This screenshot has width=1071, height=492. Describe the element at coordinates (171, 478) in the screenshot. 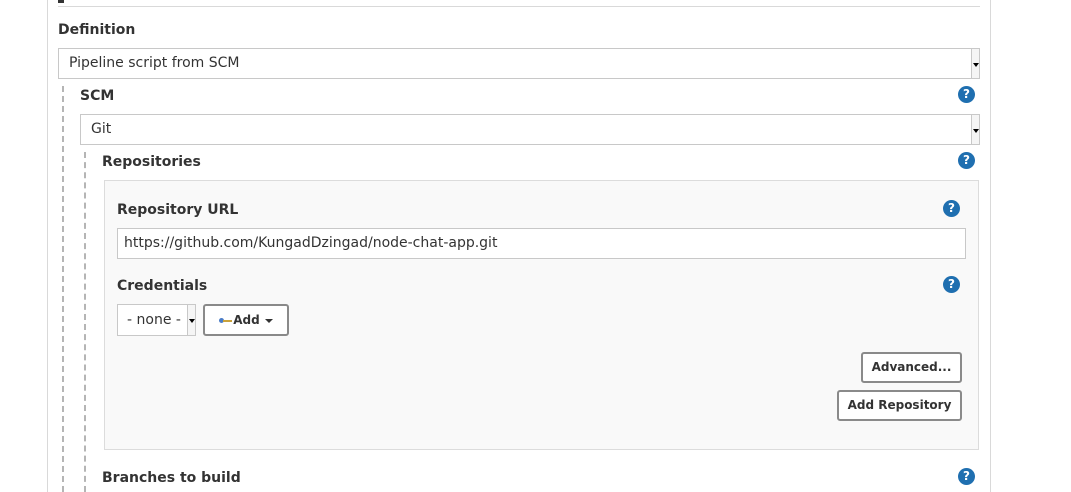

I see `branches-to-build-label: Branches to build` at that location.